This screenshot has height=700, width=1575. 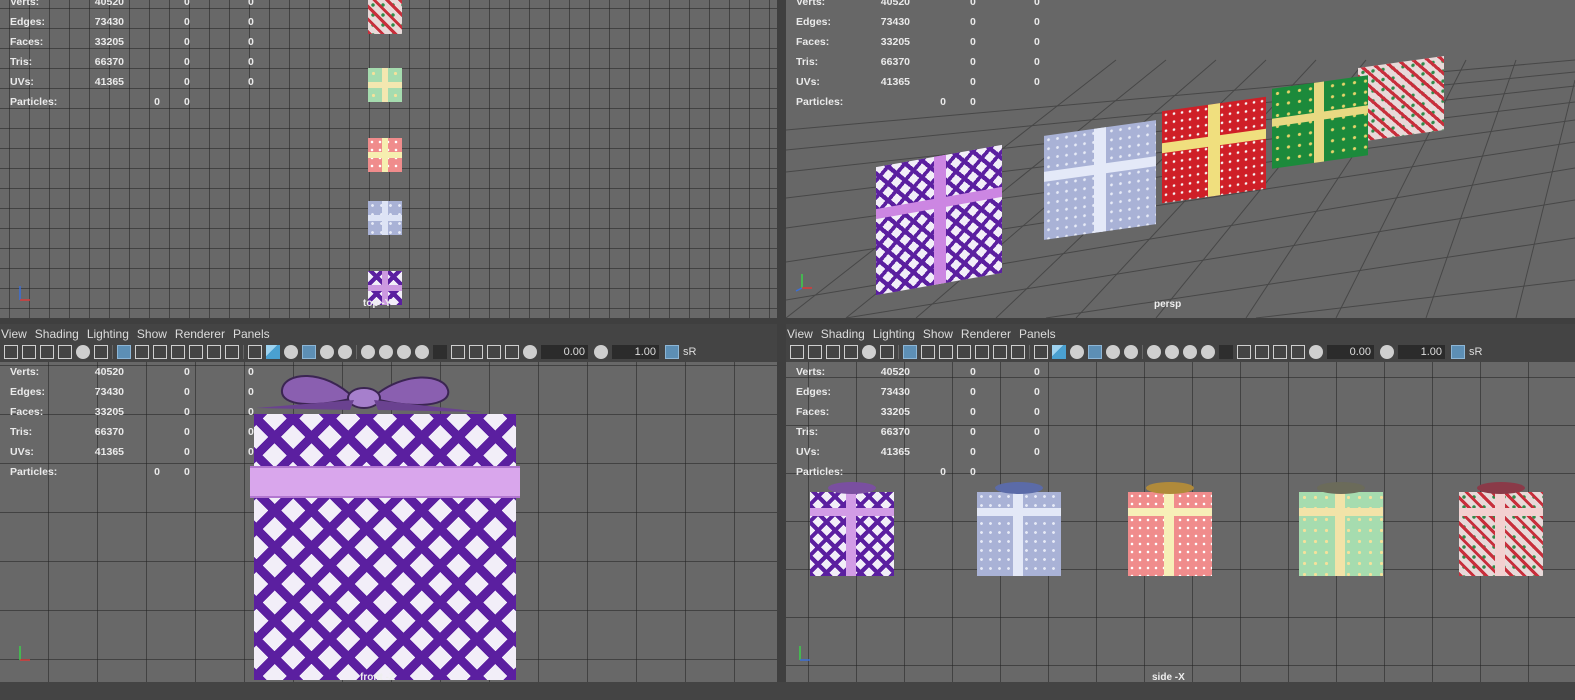 What do you see at coordinates (1320, 122) in the screenshot?
I see `gift-green` at bounding box center [1320, 122].